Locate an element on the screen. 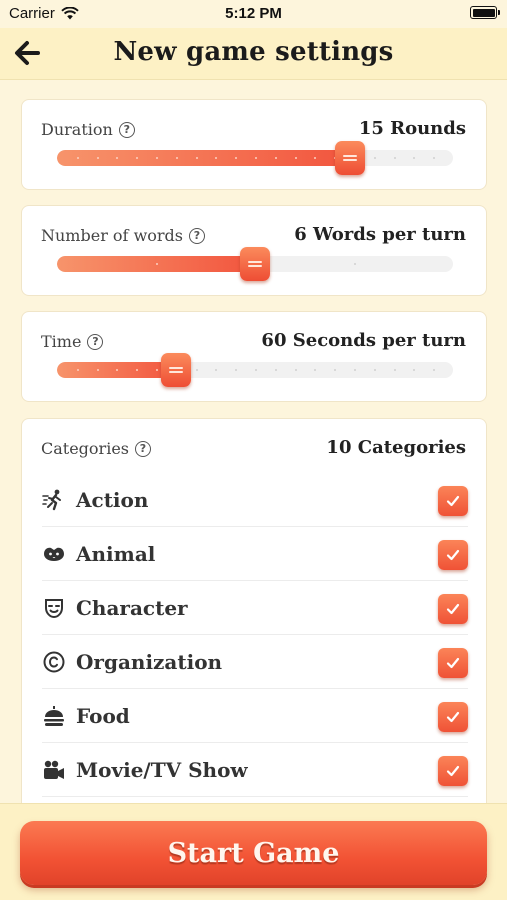 The height and width of the screenshot is (900, 507). start-game-label: Start Game is located at coordinates (253, 853).